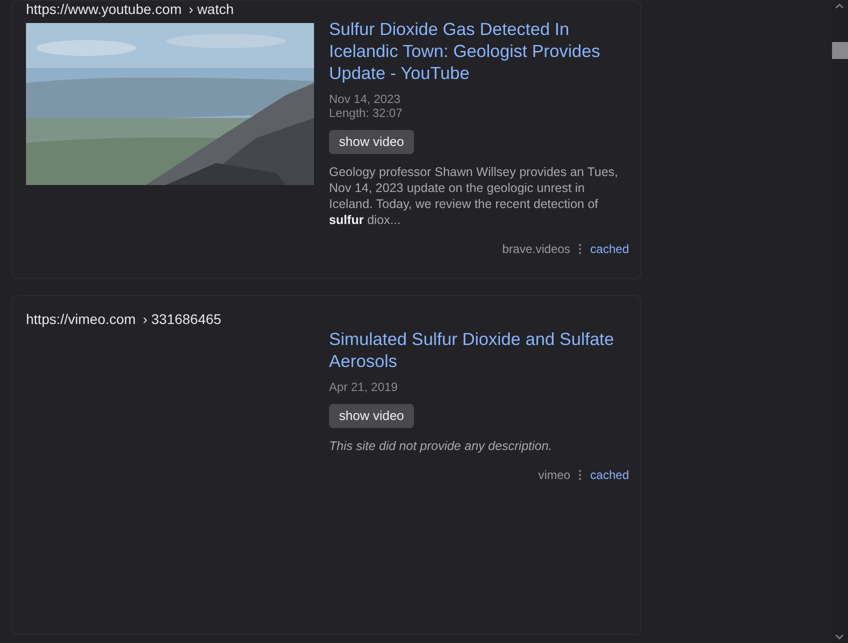 Image resolution: width=848 pixels, height=643 pixels. Describe the element at coordinates (211, 9) in the screenshot. I see `url-path: › watch` at that location.